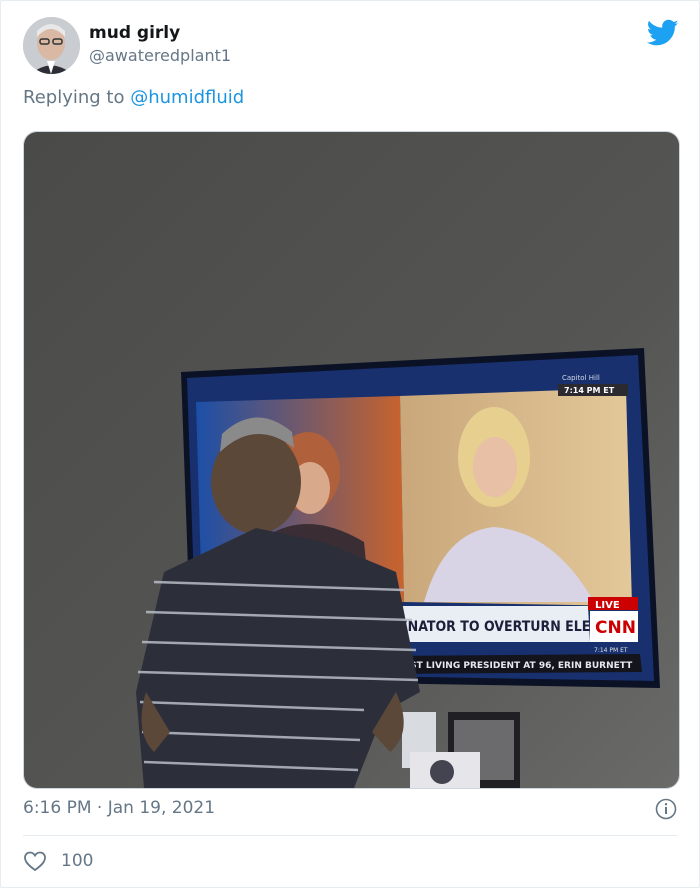  What do you see at coordinates (589, 390) in the screenshot?
I see `tv-corner-time: 7:14 PM ET` at bounding box center [589, 390].